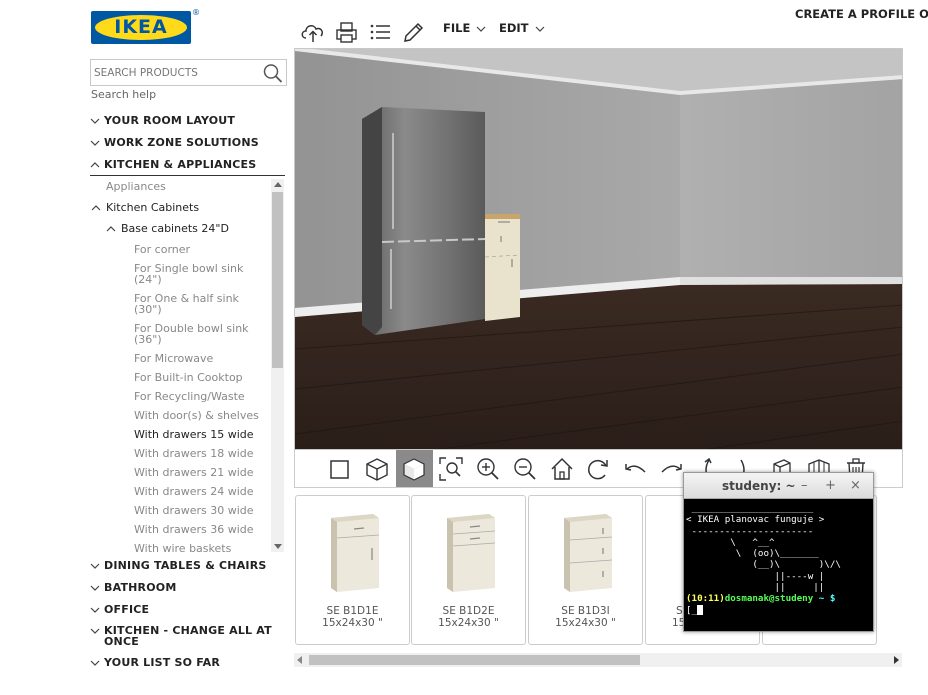 The image size is (928, 695). Describe the element at coordinates (148, 339) in the screenshot. I see `sidebar-item-line2: (36")` at that location.